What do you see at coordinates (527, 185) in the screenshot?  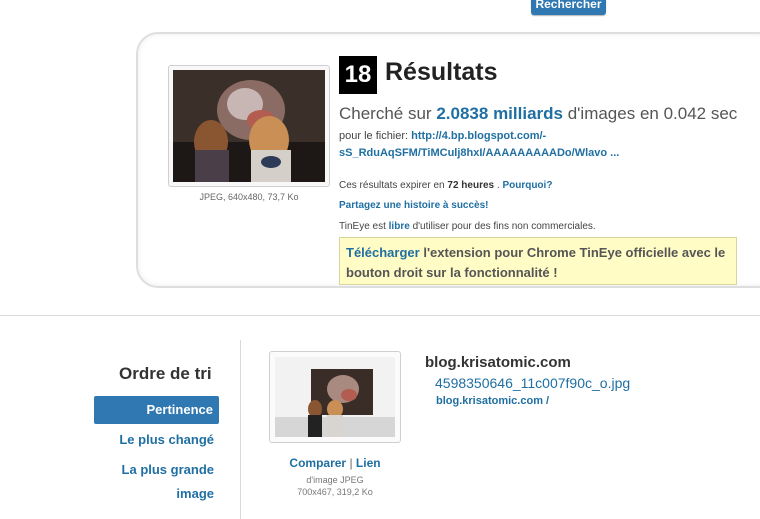 I see `why-link: Pourquoi?` at bounding box center [527, 185].